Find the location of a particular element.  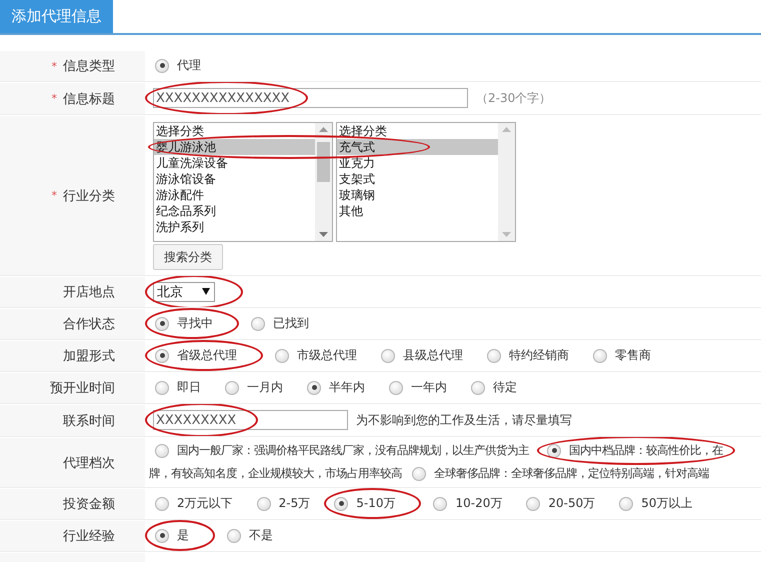

radio-option: 待定 is located at coordinates (494, 387).